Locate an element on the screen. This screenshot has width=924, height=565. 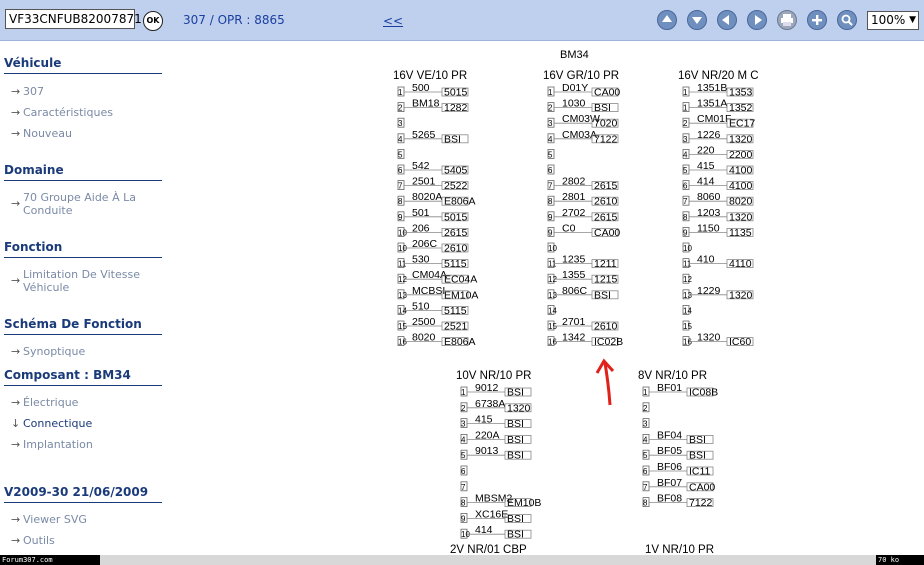
pin-number: 13 is located at coordinates (687, 295).